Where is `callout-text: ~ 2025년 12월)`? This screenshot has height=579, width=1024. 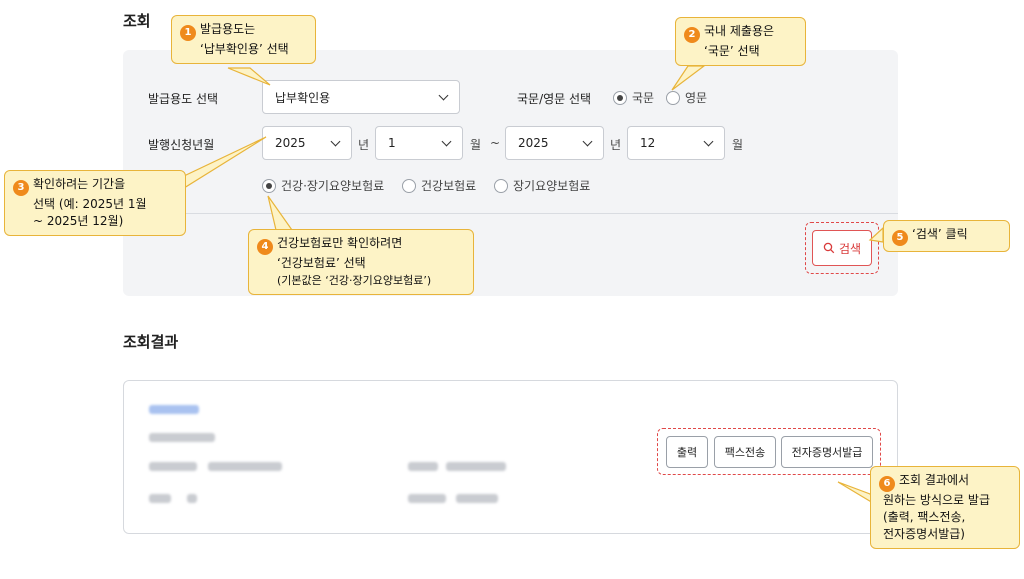 callout-text: ~ 2025년 12월) is located at coordinates (78, 220).